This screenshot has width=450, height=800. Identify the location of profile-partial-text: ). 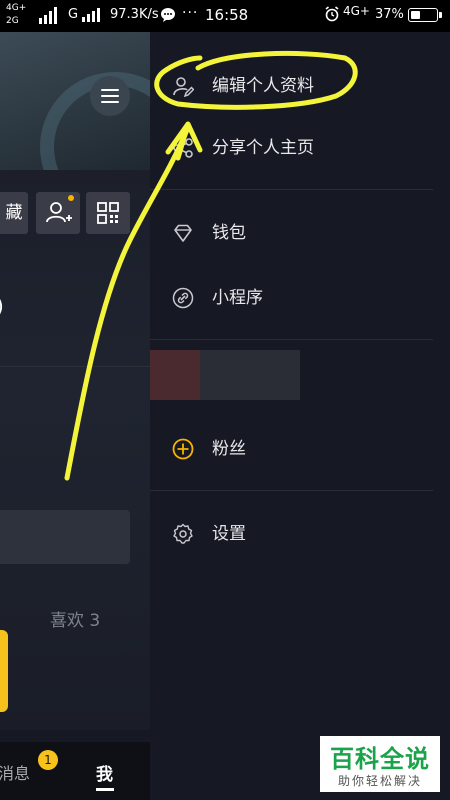
(2, 306).